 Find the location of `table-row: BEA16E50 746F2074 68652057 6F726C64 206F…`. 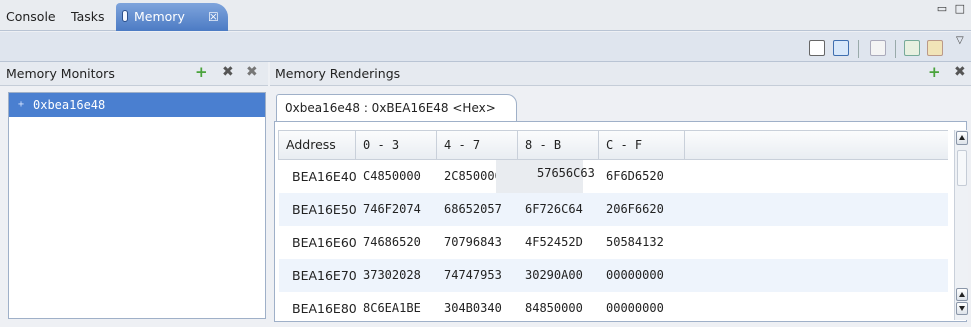

table-row: BEA16E50 746F2074 68652057 6F726C64 206F… is located at coordinates (613, 209).